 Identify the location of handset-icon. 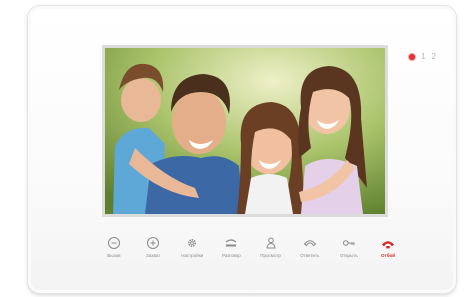
(231, 243).